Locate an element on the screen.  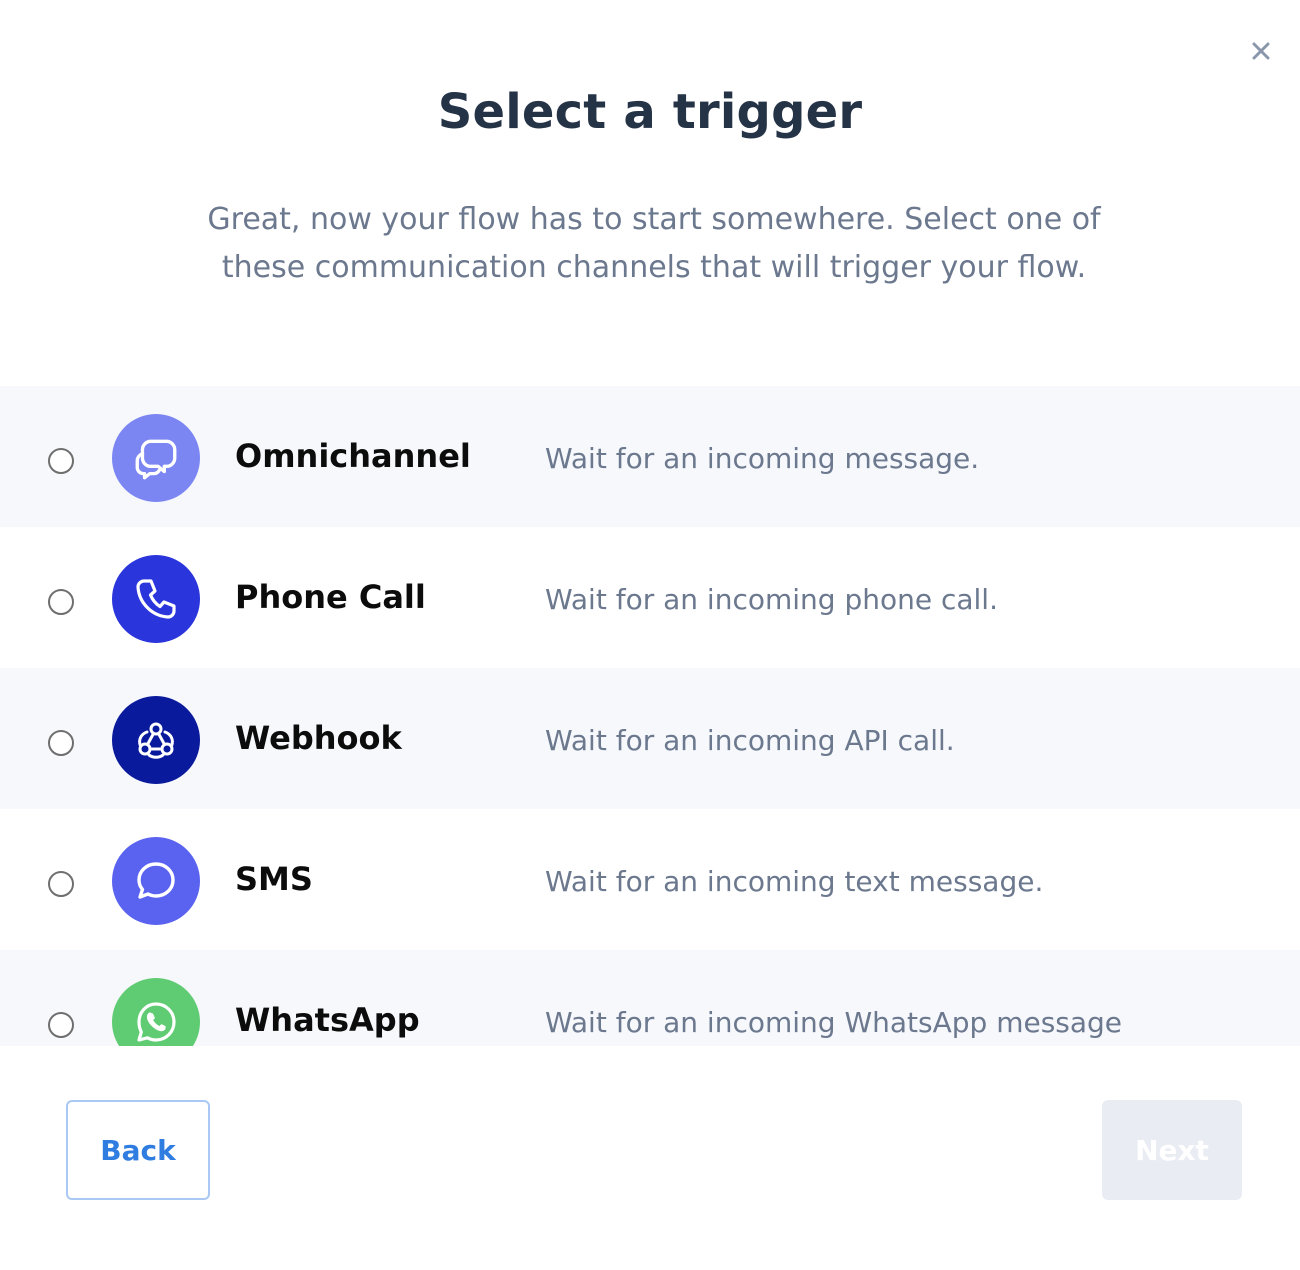
option-description: Wait for an incoming phone call. is located at coordinates (771, 599).